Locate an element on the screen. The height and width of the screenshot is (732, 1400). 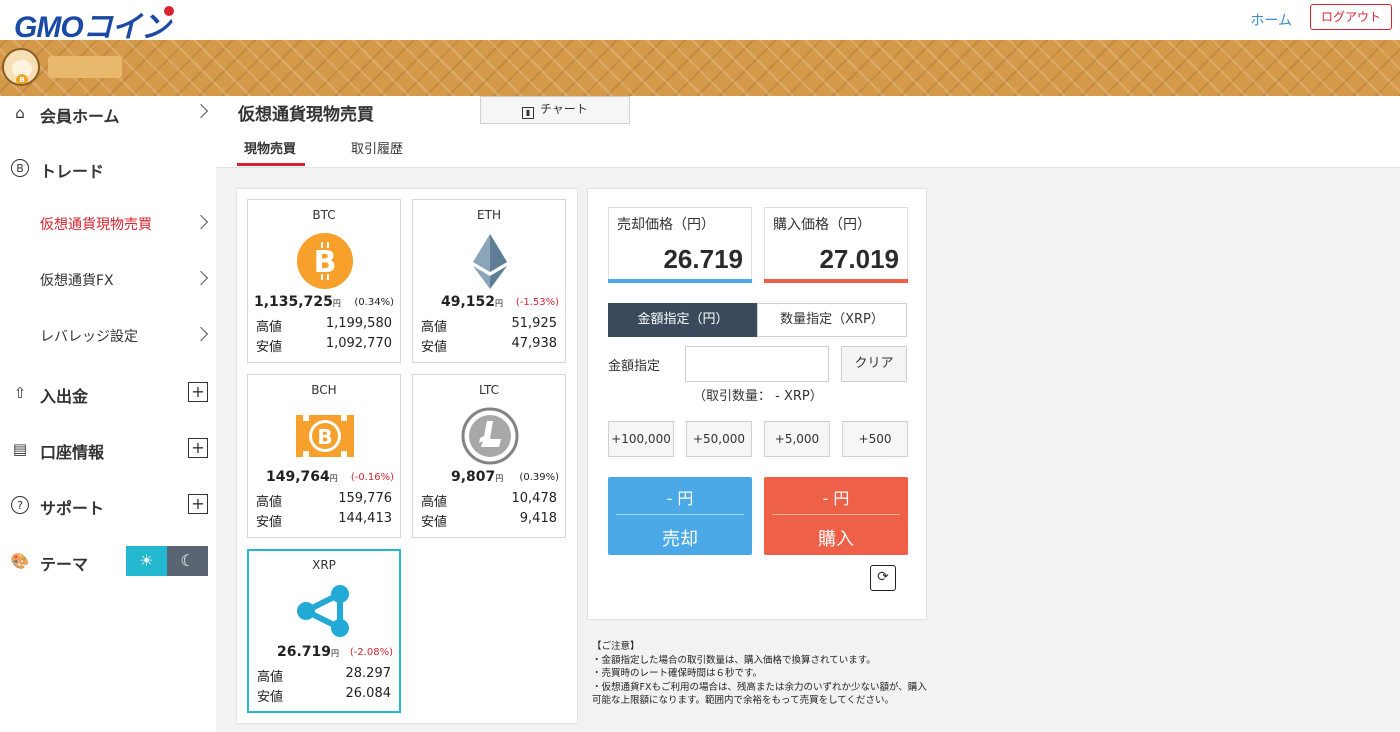
sidebar-item-theme: 🎨 テーマ ☀ ☾ is located at coordinates (108, 561).